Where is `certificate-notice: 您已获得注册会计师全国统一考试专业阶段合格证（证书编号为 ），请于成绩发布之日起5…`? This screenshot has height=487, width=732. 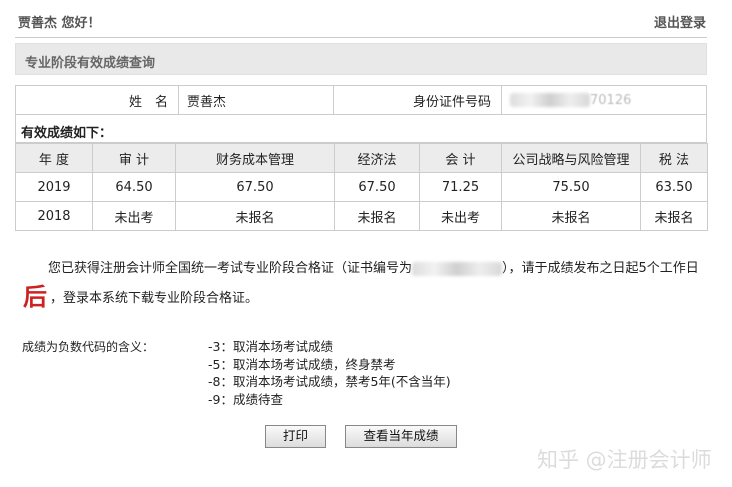 certificate-notice: 您已获得注册会计师全国统一考试专业阶段合格证（证书编号为 ），请于成绩发布之日起5… is located at coordinates (365, 284).